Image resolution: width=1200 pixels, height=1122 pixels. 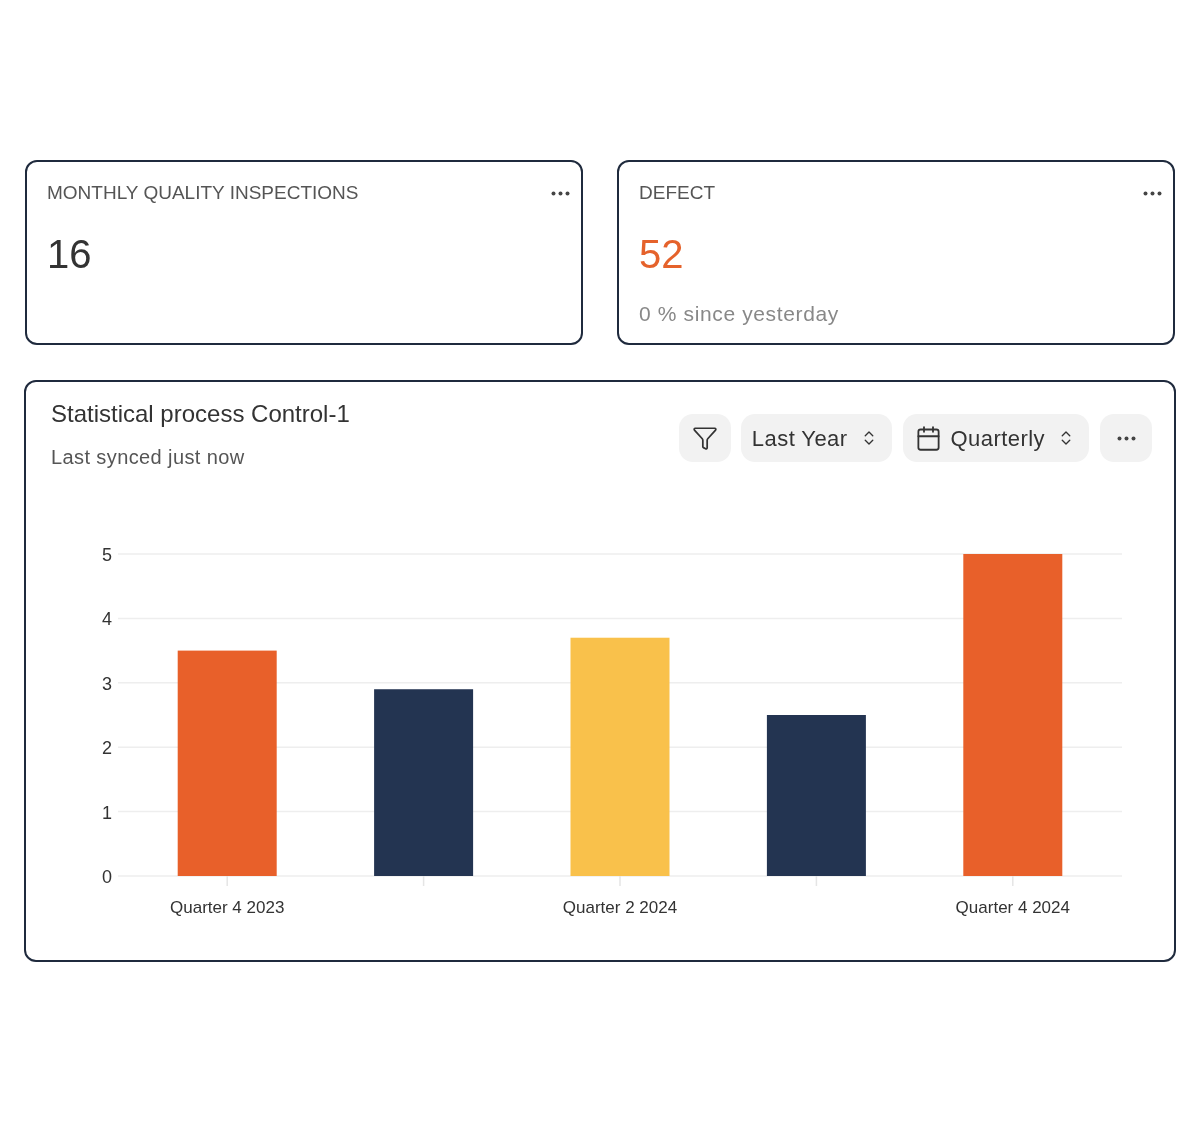 What do you see at coordinates (739, 313) in the screenshot?
I see `change-caption: 0 % since yesterday` at bounding box center [739, 313].